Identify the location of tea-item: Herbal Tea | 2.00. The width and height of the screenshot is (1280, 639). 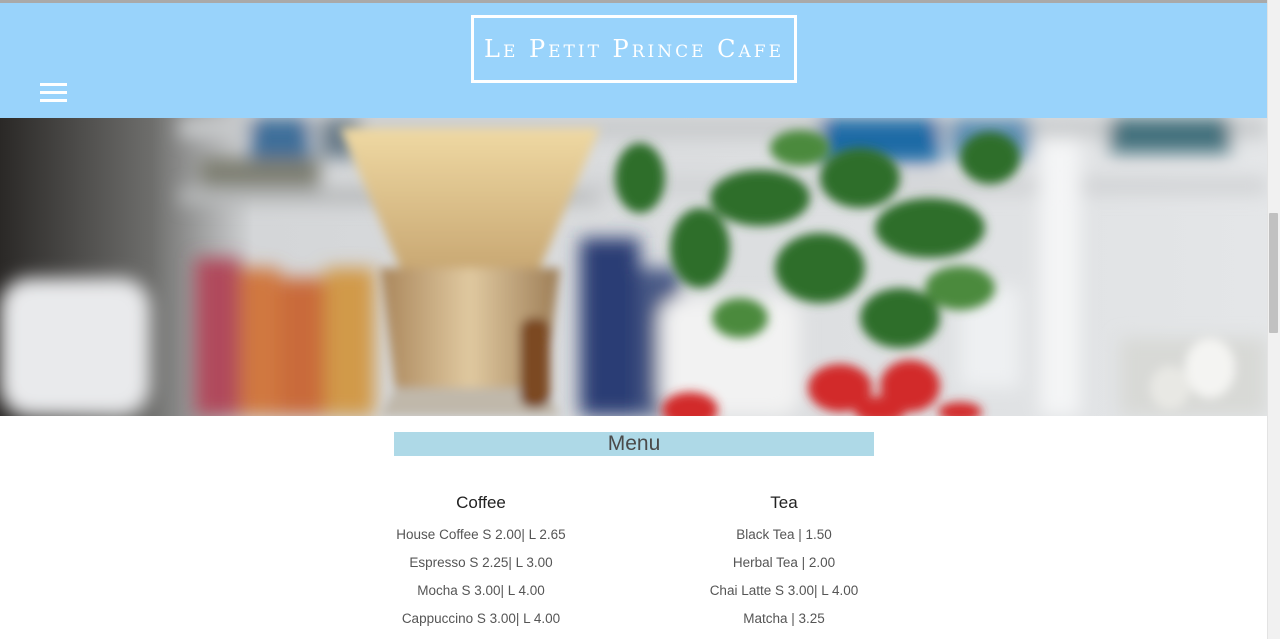
(784, 562).